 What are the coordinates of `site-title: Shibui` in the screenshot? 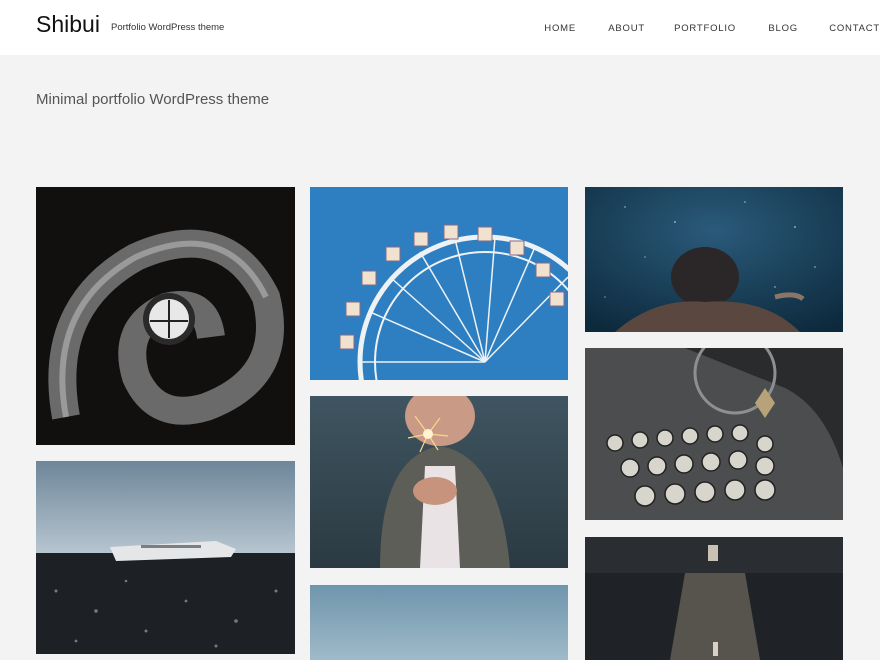 It's located at (68, 24).